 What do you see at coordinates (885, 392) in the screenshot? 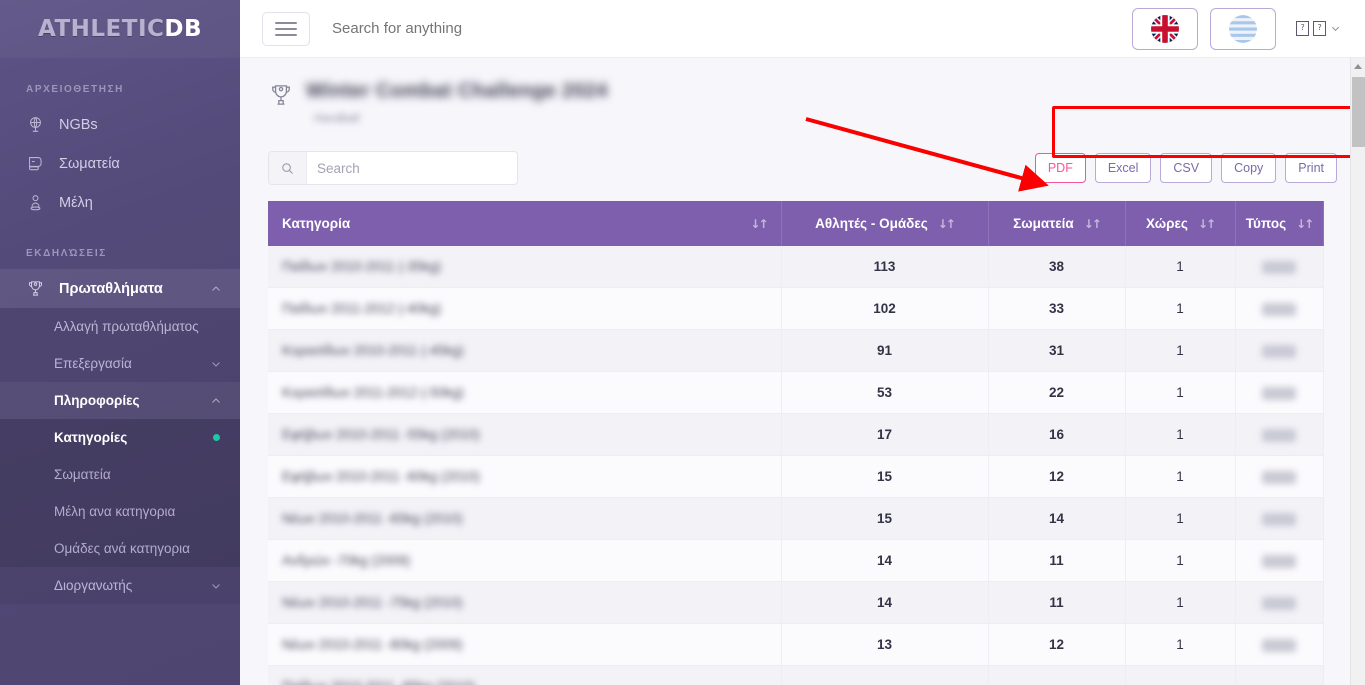
I see `cell-athletes: 53` at bounding box center [885, 392].